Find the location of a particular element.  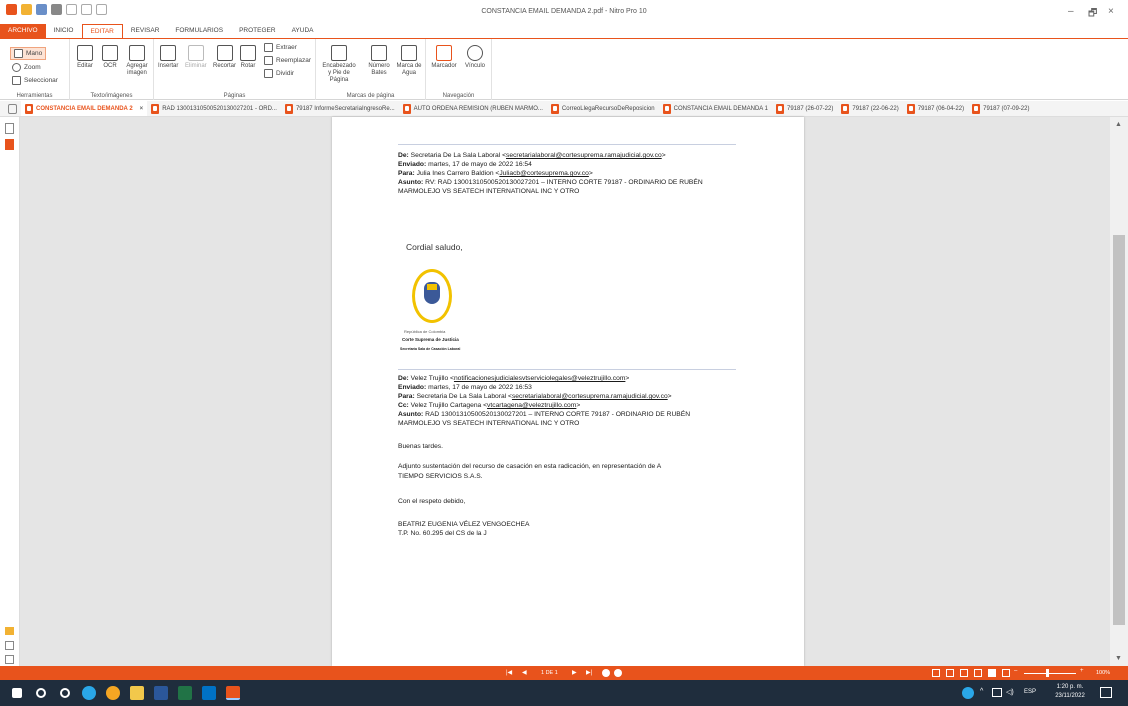

page-indicator: 1 DE 1 is located at coordinates (549, 673).